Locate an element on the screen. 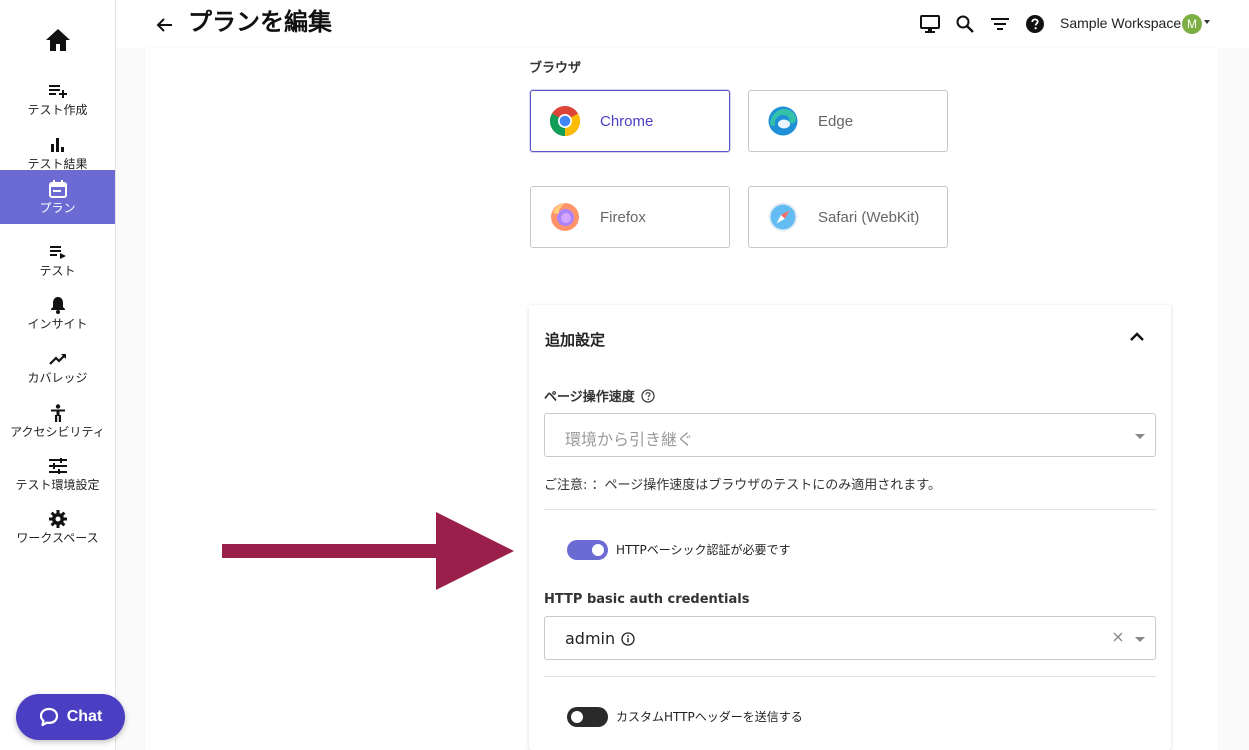 This screenshot has height=750, width=1249. sidebar-item-label: ワークスペース is located at coordinates (57, 538).